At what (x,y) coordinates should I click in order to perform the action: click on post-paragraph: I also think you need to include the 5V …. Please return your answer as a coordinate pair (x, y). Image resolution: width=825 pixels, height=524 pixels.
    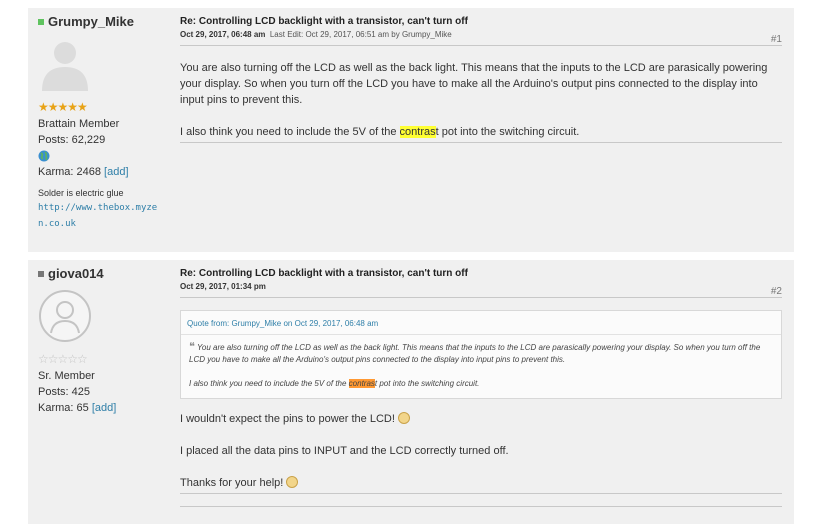
    Looking at the image, I should click on (481, 132).